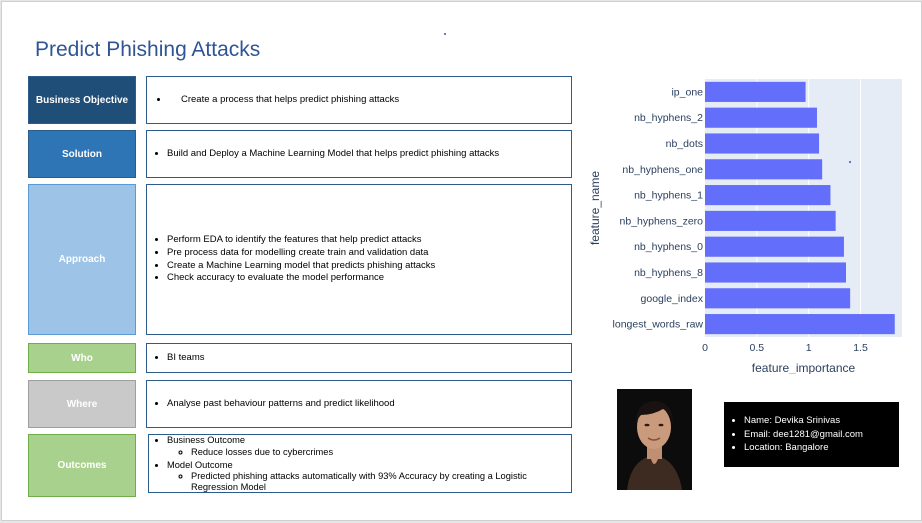 The height and width of the screenshot is (523, 922). Describe the element at coordinates (668, 196) in the screenshot. I see `y-tick-label: nb_hyphens_1` at that location.